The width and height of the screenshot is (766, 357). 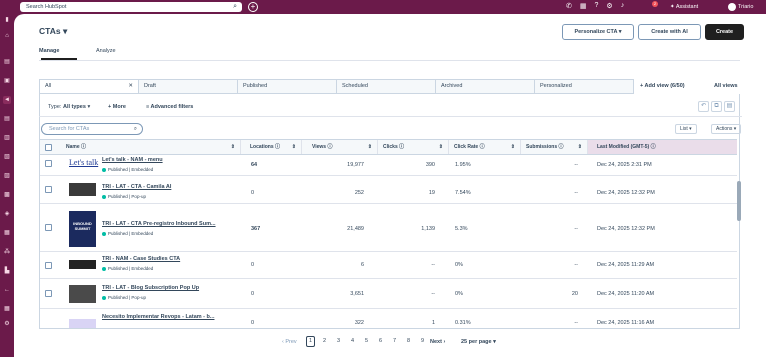 I want to click on cta-name-link: TRI - LAT - CTA - Camila AI, so click(x=136, y=187).